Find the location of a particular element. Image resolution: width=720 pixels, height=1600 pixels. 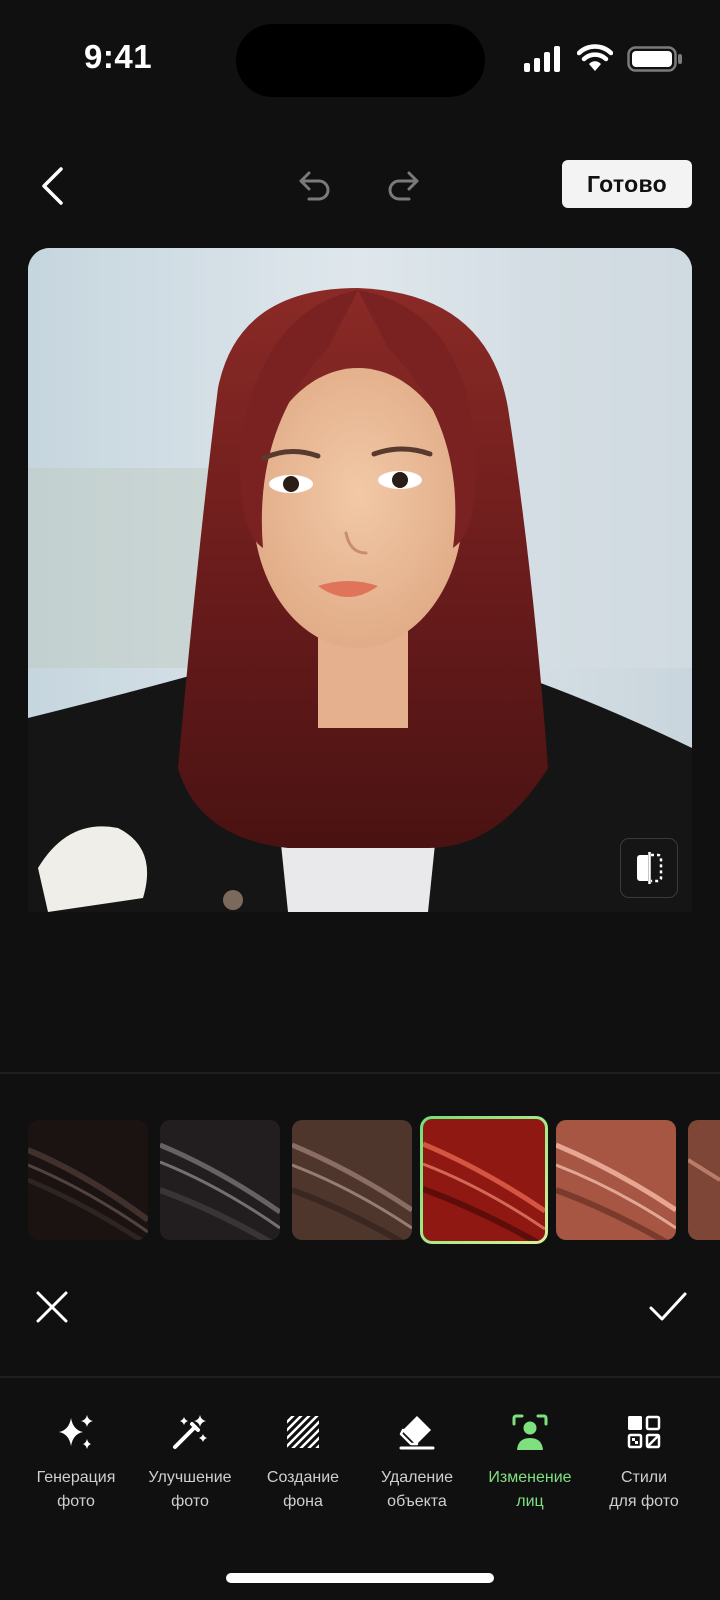

redo-button is located at coordinates (403, 185).